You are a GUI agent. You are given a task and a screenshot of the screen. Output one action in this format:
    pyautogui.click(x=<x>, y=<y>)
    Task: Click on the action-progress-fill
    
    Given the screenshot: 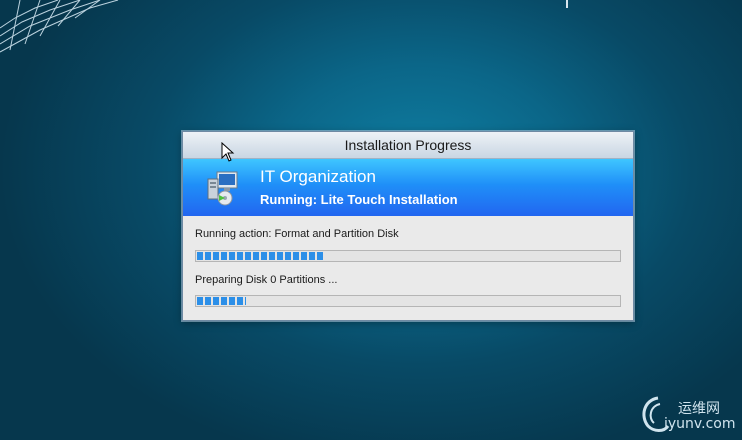 What is the action you would take?
    pyautogui.click(x=260, y=256)
    